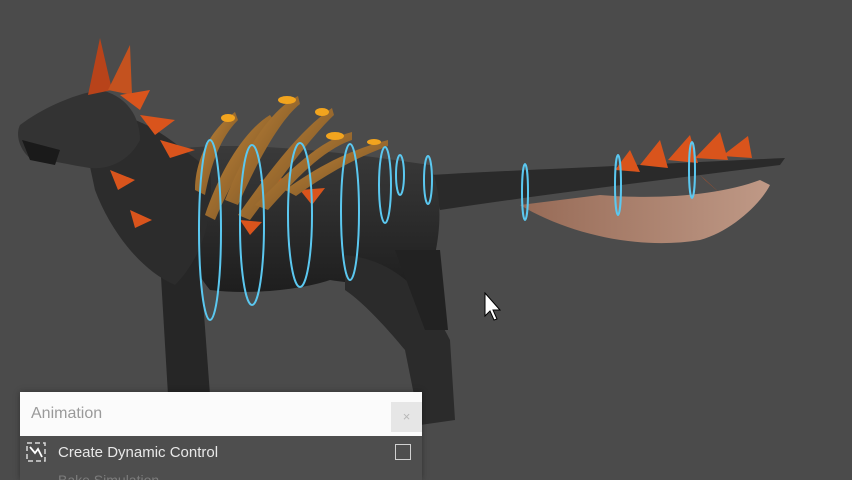 The height and width of the screenshot is (480, 852). I want to click on dynamic-control-icon, so click(36, 452).